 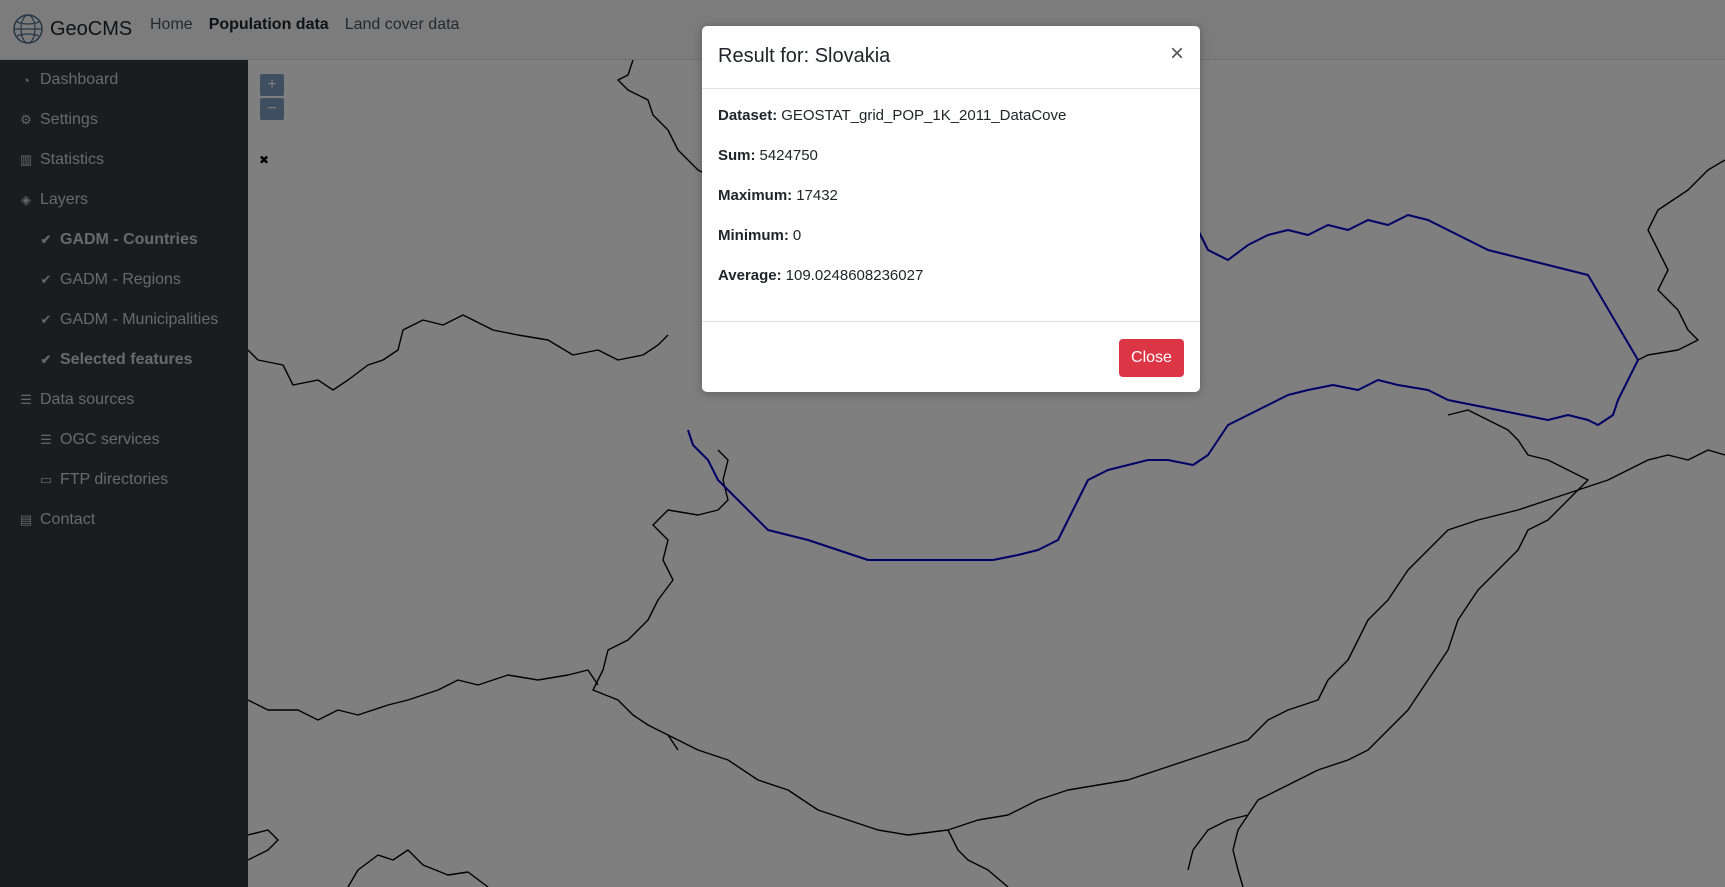 I want to click on field-label: Maximum:, so click(x=755, y=195).